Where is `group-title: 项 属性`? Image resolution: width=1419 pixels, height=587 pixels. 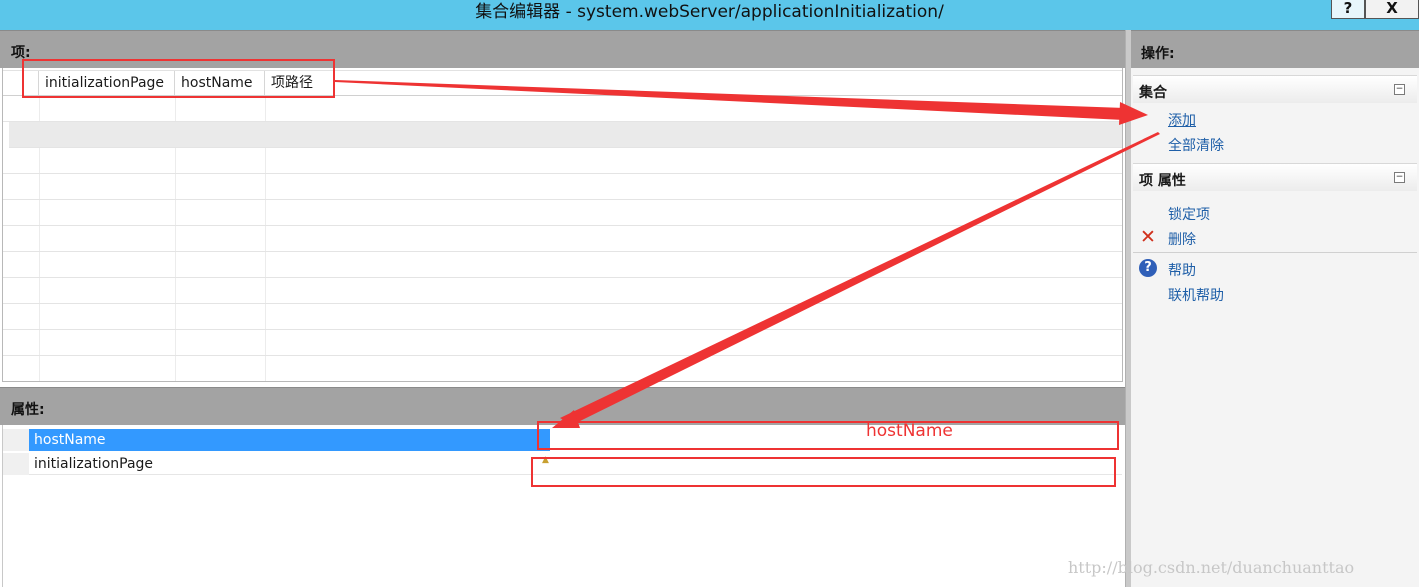
group-title: 项 属性 is located at coordinates (1162, 181).